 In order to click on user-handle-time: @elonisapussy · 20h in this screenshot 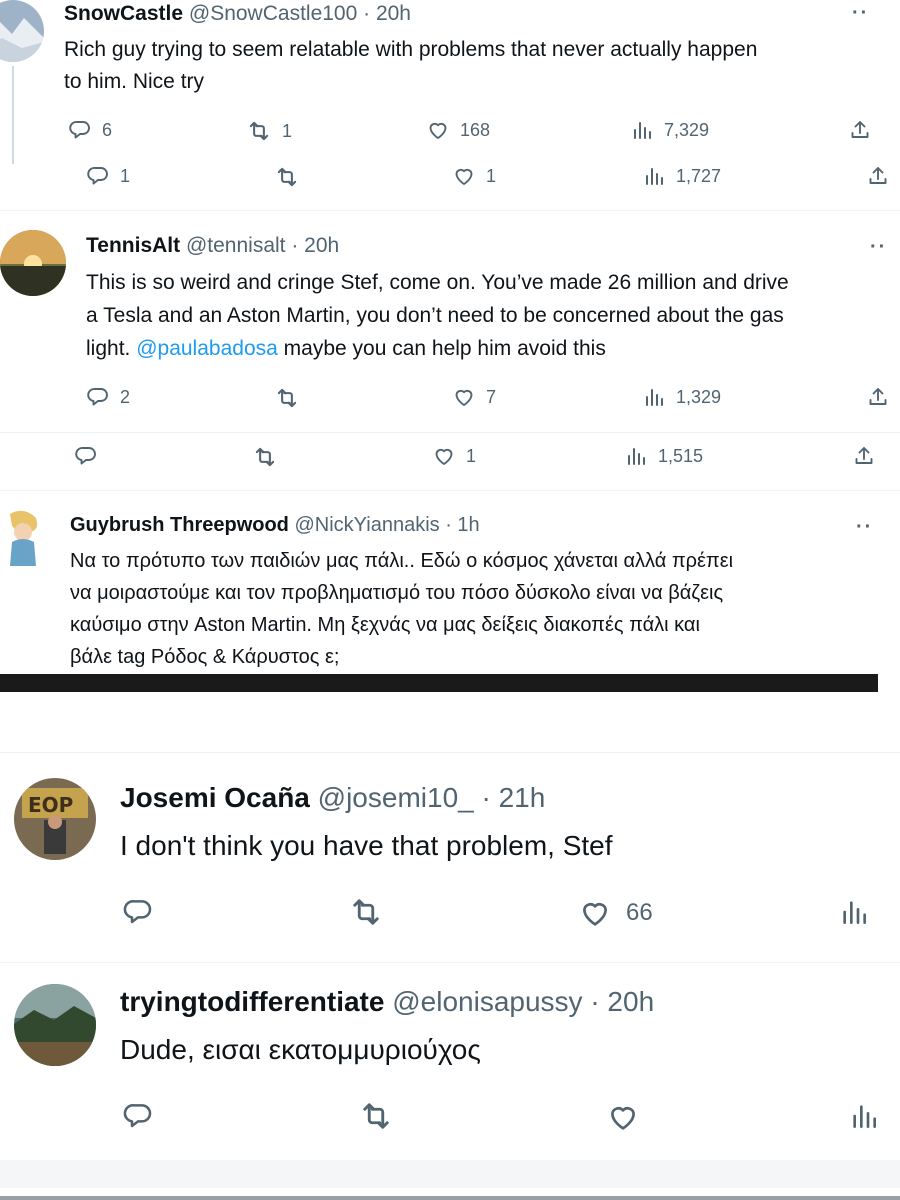, I will do `click(523, 1001)`.